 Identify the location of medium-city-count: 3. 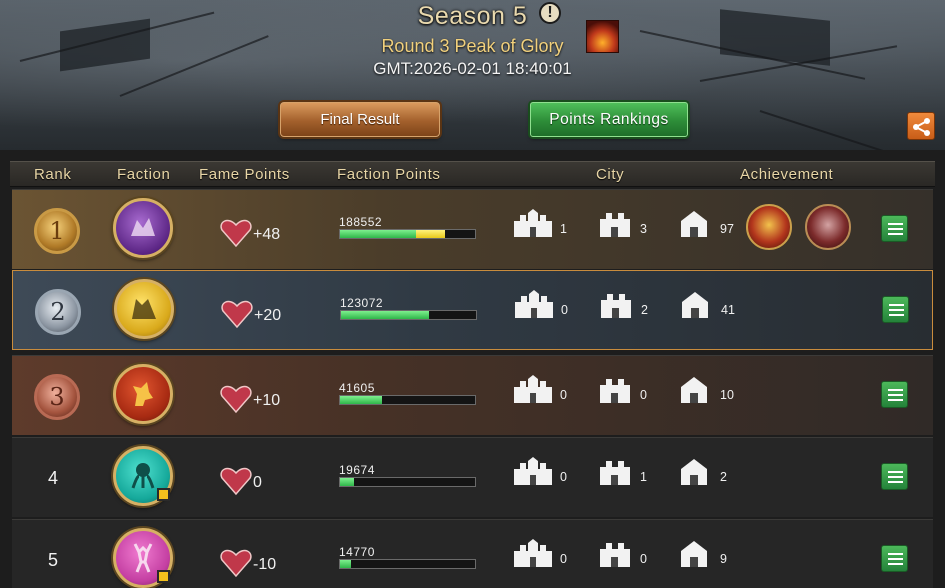
(643, 229).